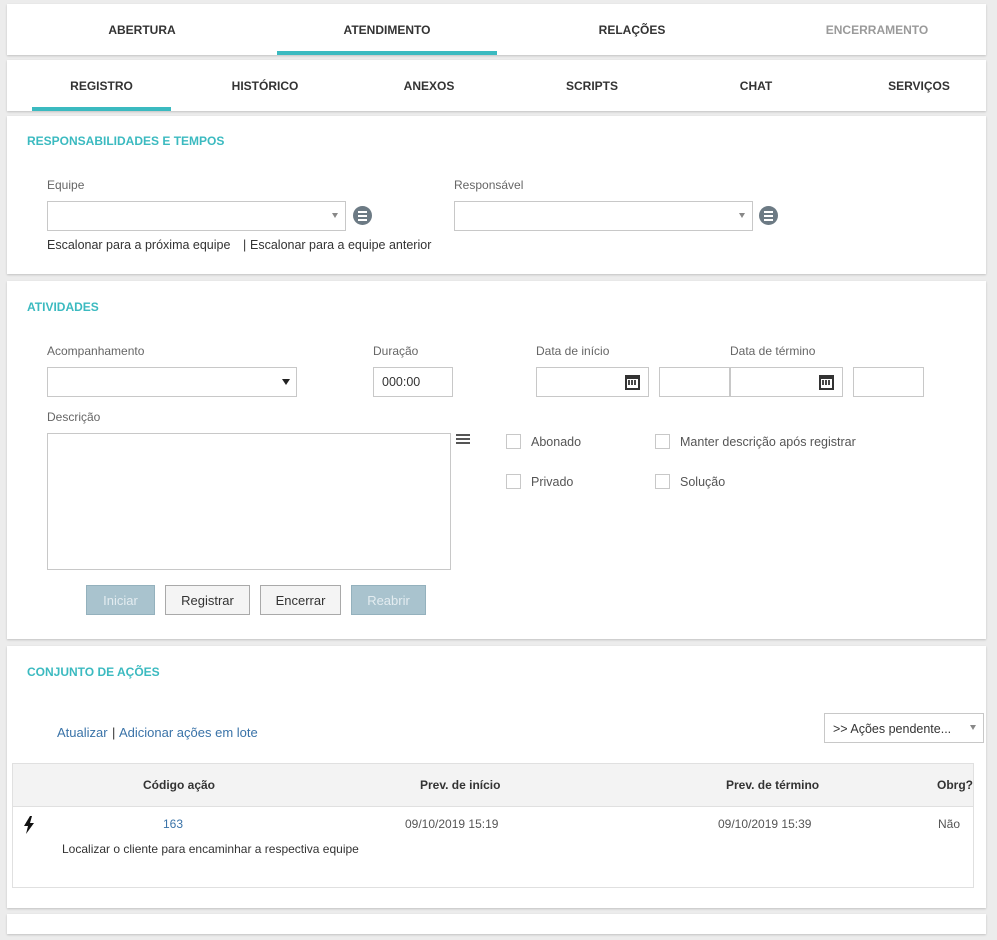 The image size is (997, 940). What do you see at coordinates (93, 672) in the screenshot?
I see `section-title: CONJUNTO DE AÇÕES` at bounding box center [93, 672].